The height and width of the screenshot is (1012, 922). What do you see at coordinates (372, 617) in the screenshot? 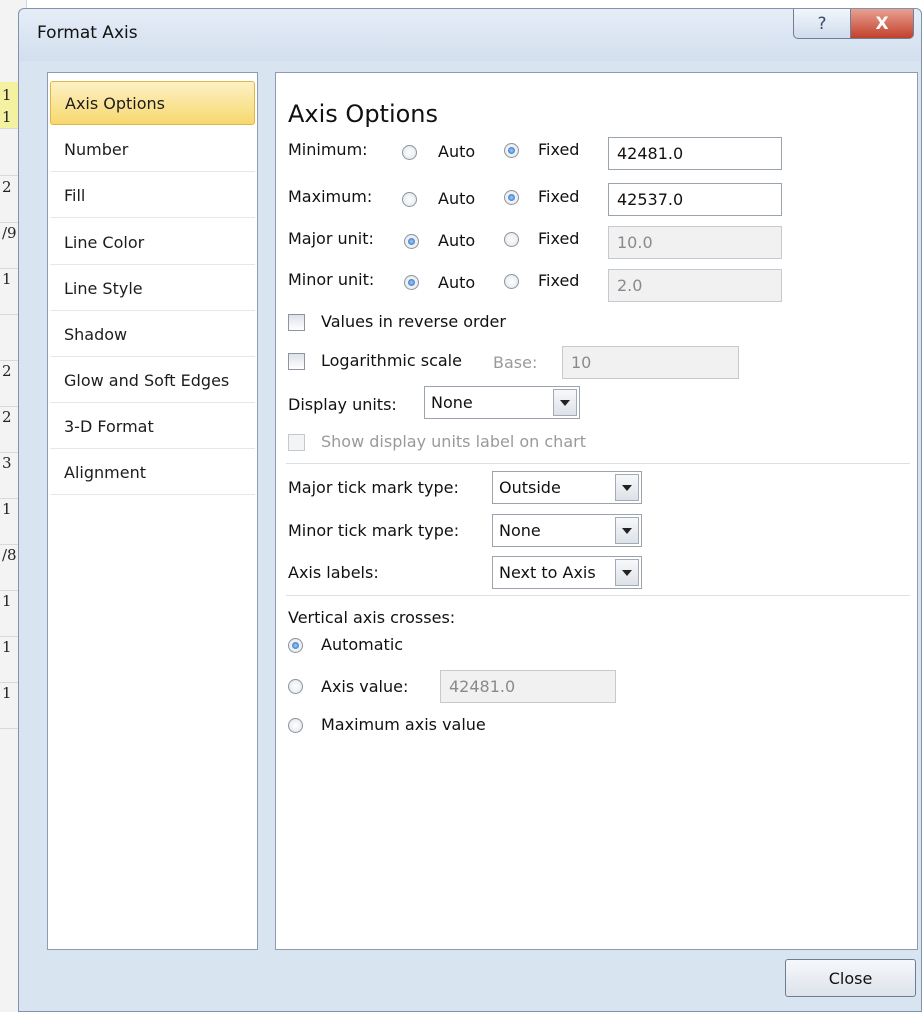
I see `axis-crosses-heading: Vertical axis crosses:` at bounding box center [372, 617].